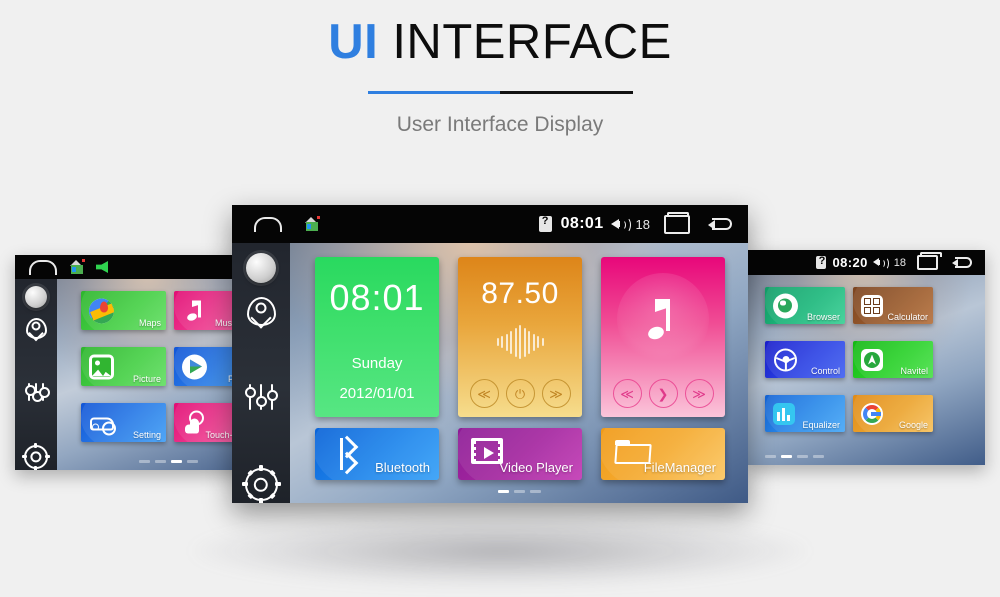 The width and height of the screenshot is (1000, 597). Describe the element at coordinates (805, 413) in the screenshot. I see `app-tile-equalizer: Equalizer` at that location.